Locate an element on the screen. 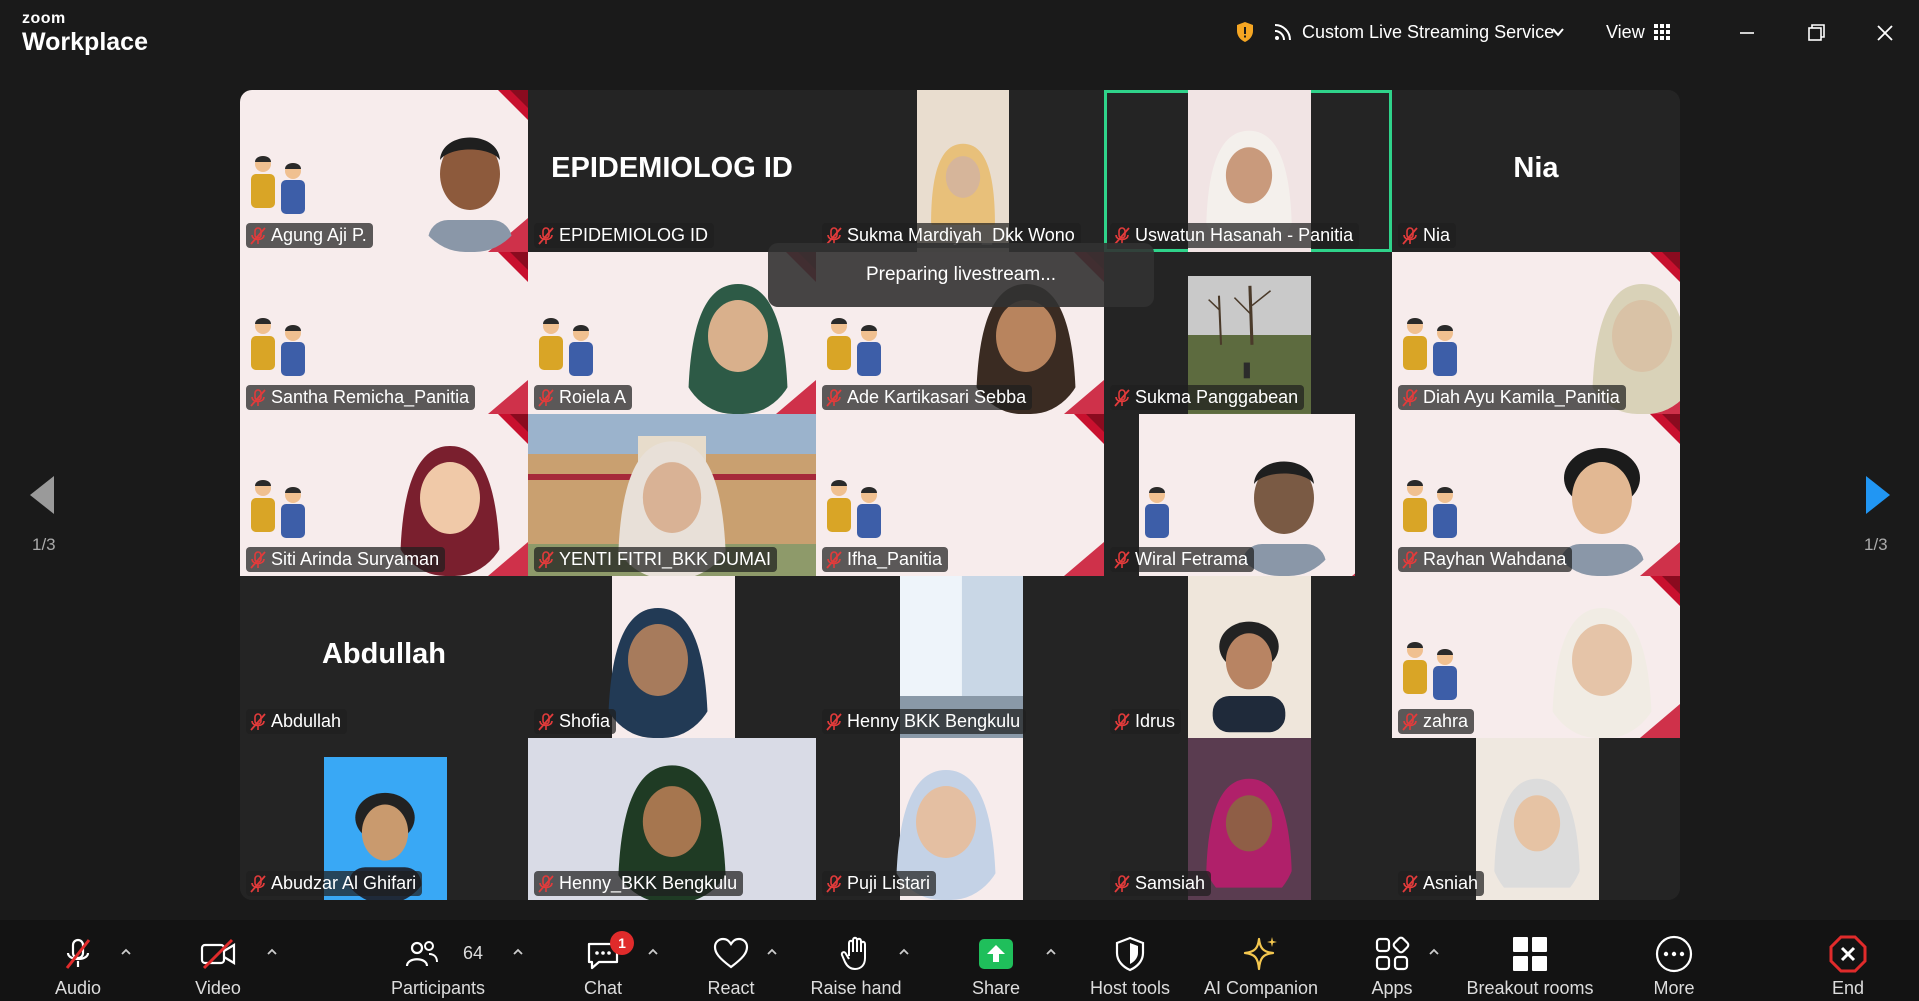 This screenshot has height=1001, width=1919. participant-name-label: Asniah is located at coordinates (1441, 883).